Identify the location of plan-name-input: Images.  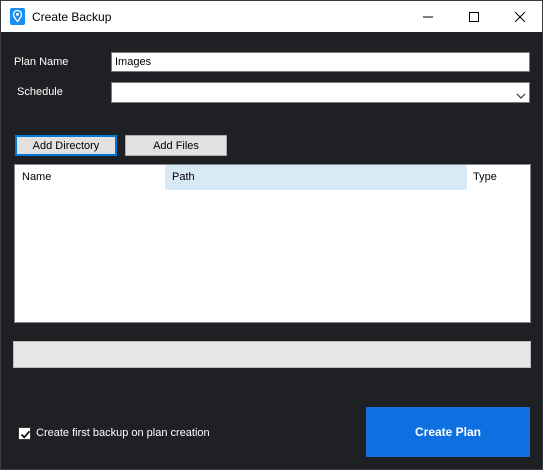
(320, 62).